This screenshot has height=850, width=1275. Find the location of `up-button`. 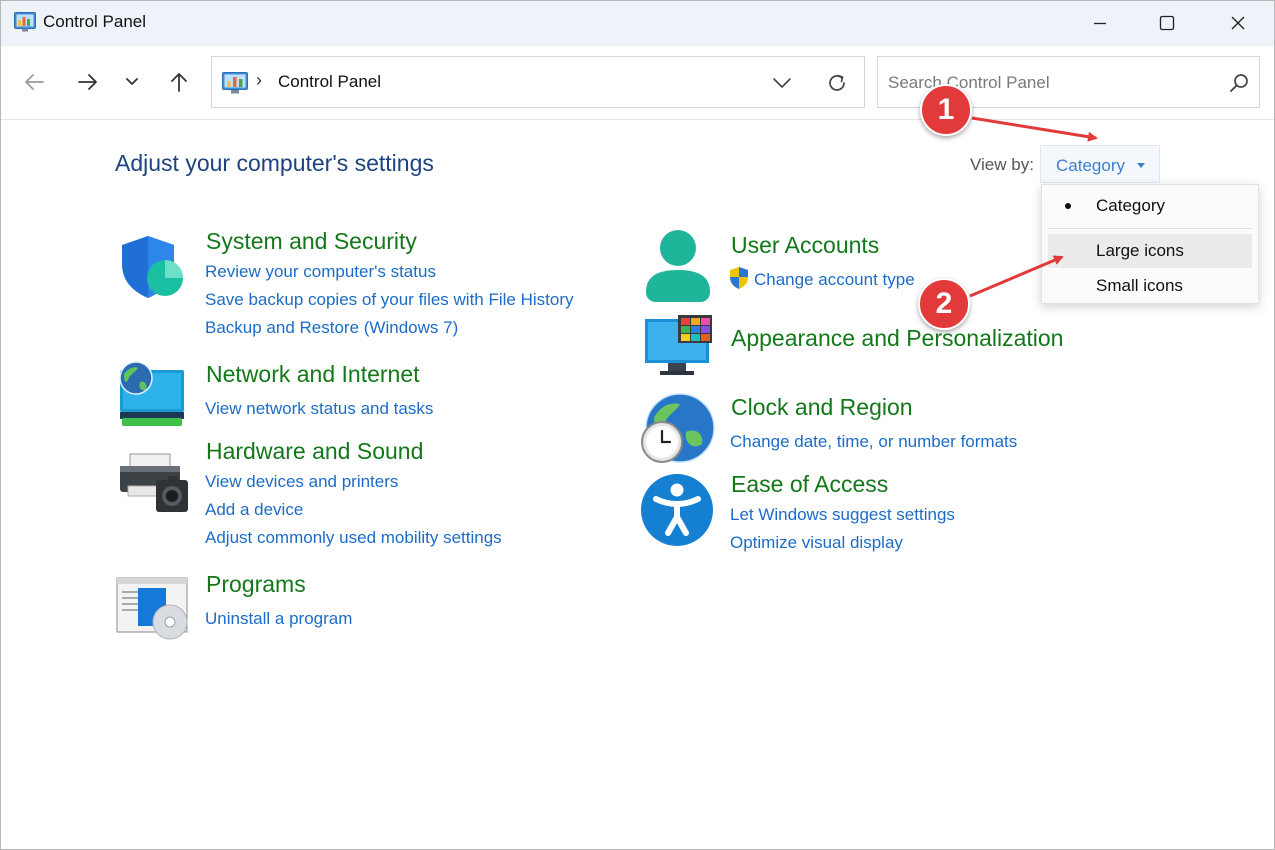

up-button is located at coordinates (179, 82).